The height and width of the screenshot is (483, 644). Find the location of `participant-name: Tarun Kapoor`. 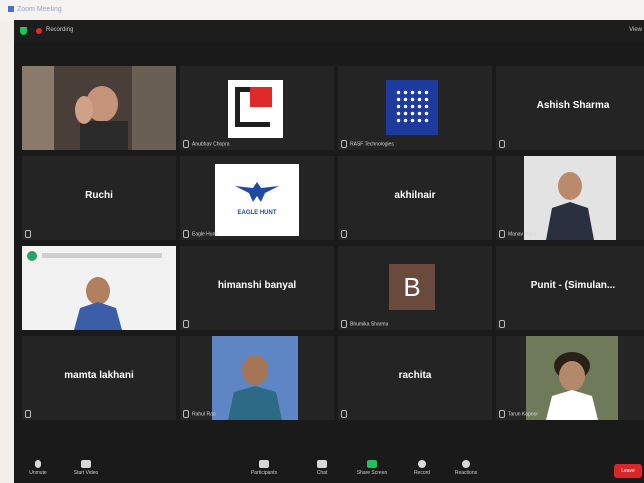

participant-name: Tarun Kapoor is located at coordinates (518, 414).